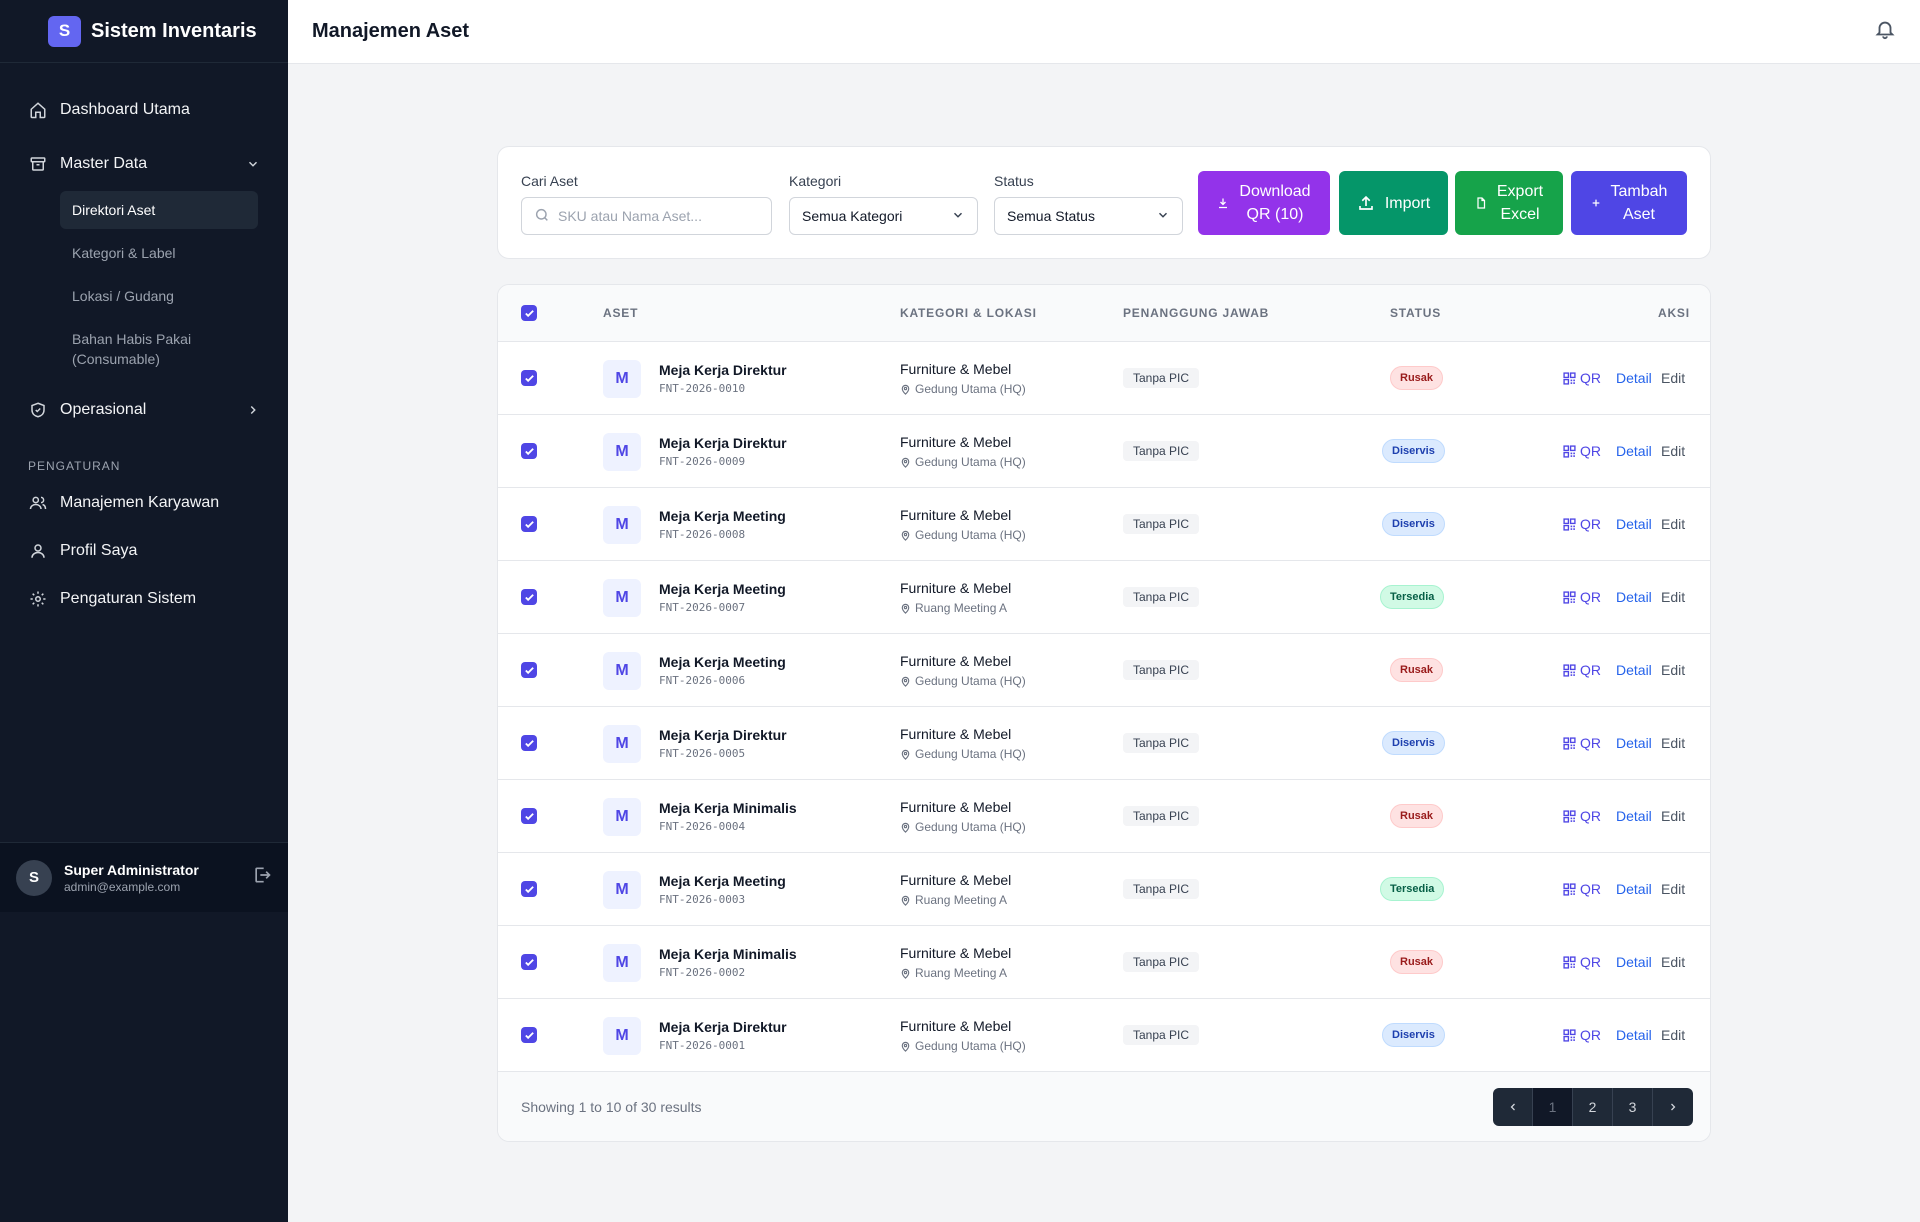  What do you see at coordinates (159, 296) in the screenshot?
I see `sidebar-subitem-lokasi-gudang: Lokasi / Gudang` at bounding box center [159, 296].